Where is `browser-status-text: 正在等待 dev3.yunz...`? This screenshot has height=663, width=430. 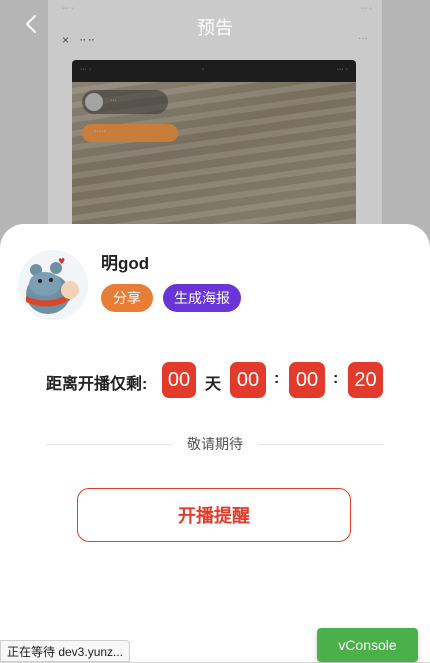 browser-status-text: 正在等待 dev3.yunz... is located at coordinates (65, 651).